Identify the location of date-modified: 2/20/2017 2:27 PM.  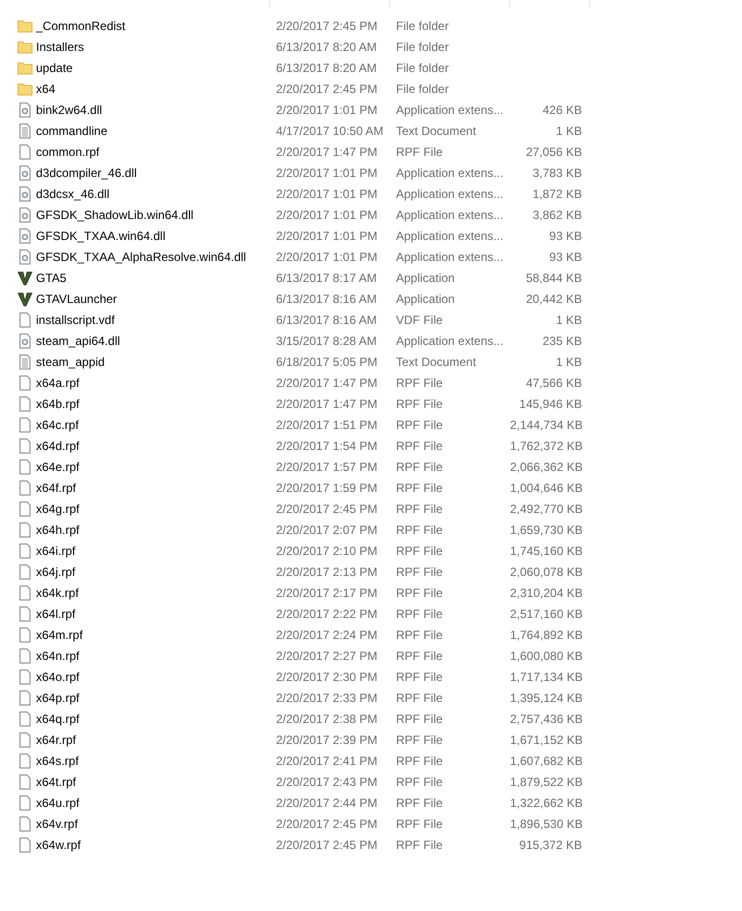
(327, 655).